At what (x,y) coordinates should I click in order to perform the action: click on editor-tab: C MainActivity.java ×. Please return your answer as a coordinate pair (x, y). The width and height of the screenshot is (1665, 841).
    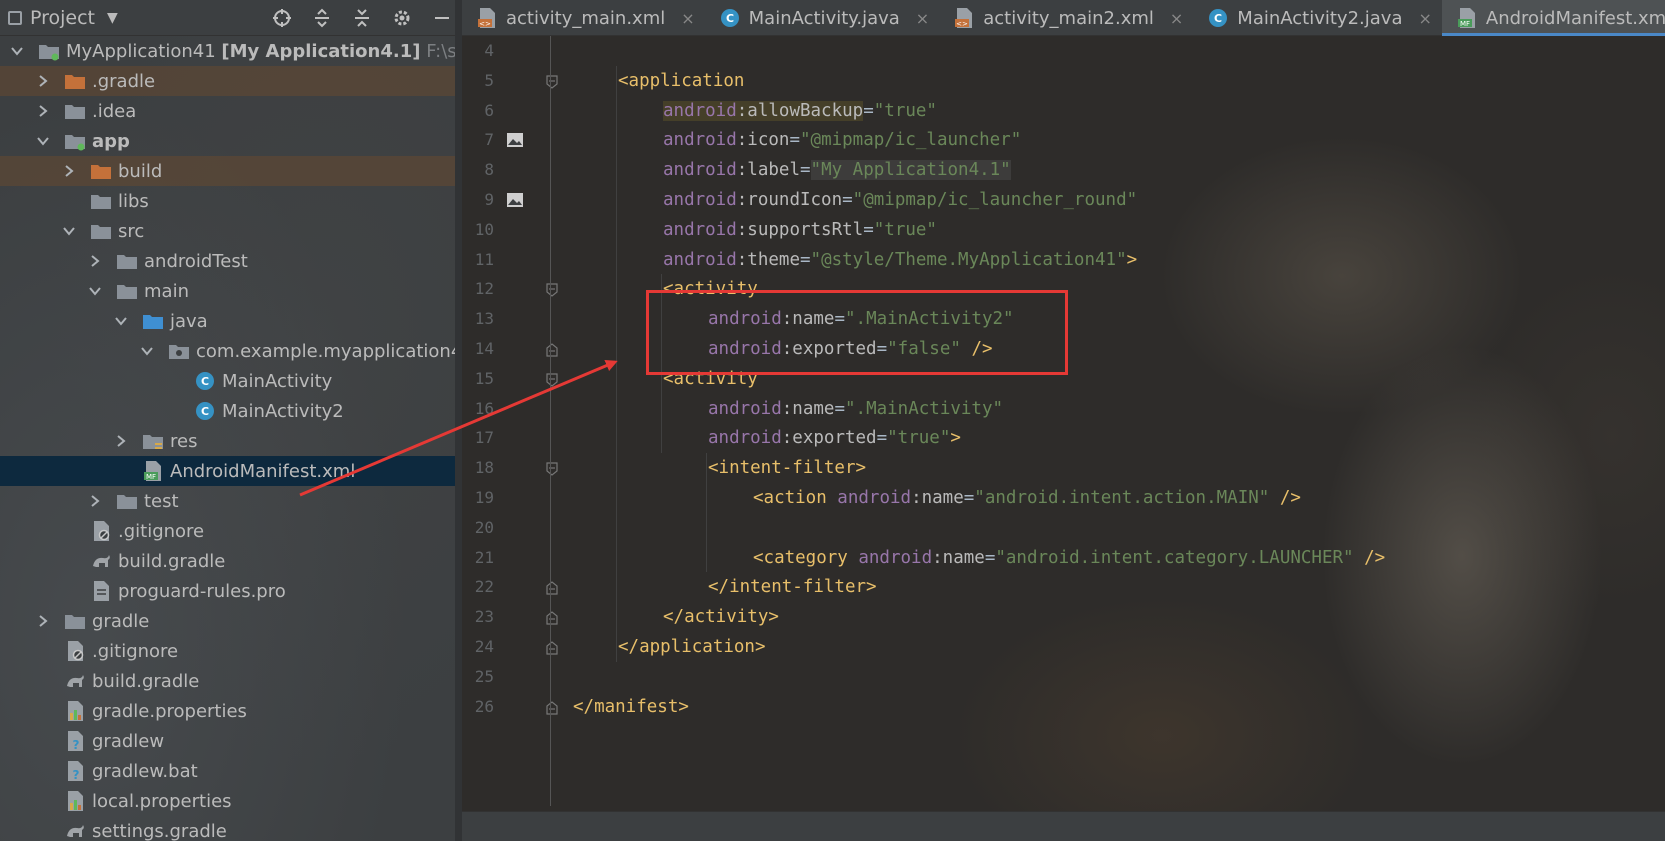
    Looking at the image, I should click on (822, 18).